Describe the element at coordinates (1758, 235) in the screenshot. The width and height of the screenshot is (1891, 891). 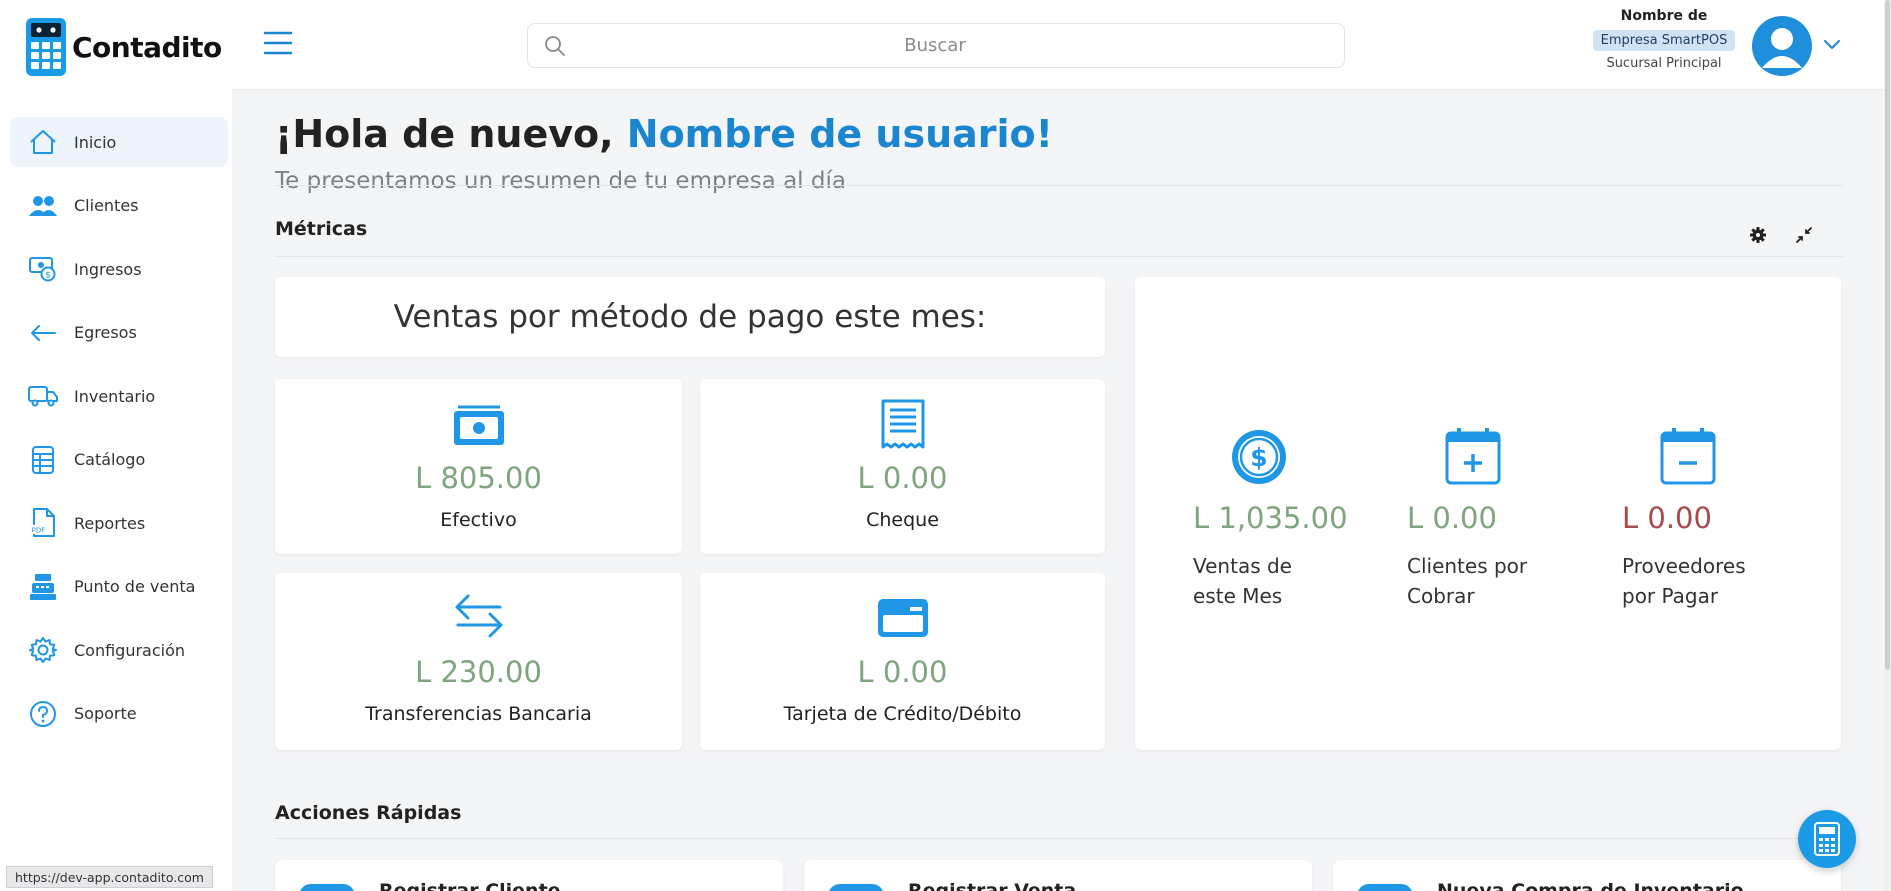
I see `settings-icon` at that location.